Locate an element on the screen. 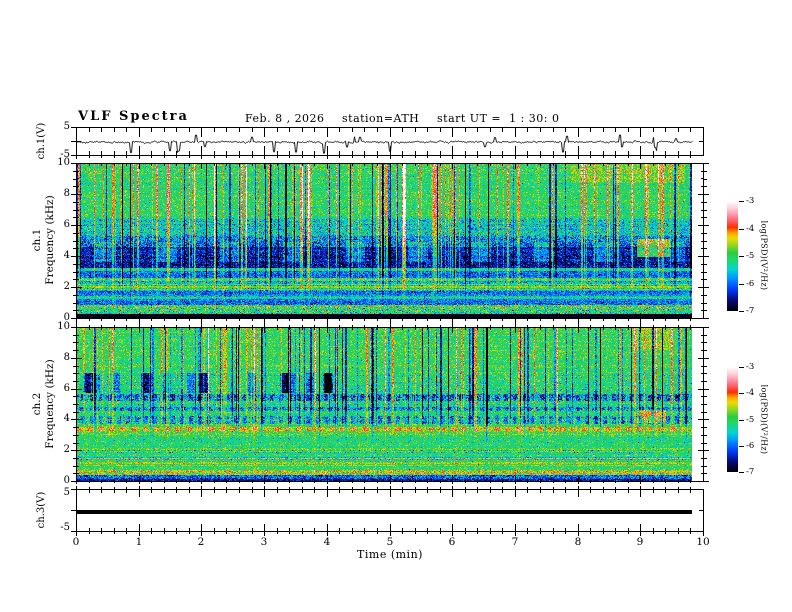  colorbar-ch2 is located at coordinates (732, 419).